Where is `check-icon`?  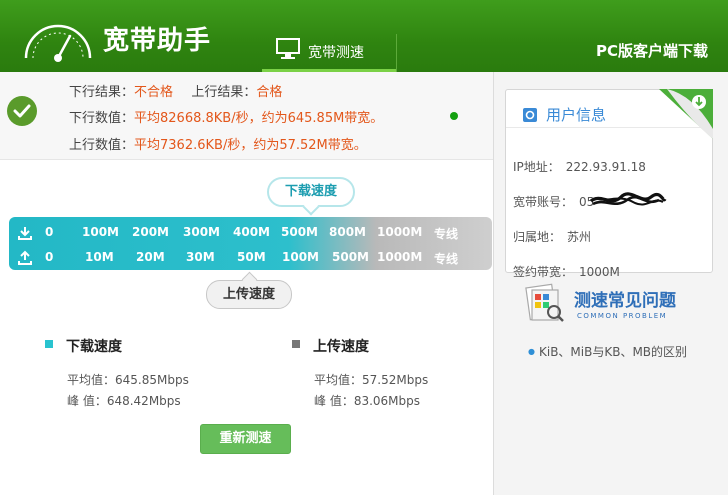
check-icon is located at coordinates (22, 111).